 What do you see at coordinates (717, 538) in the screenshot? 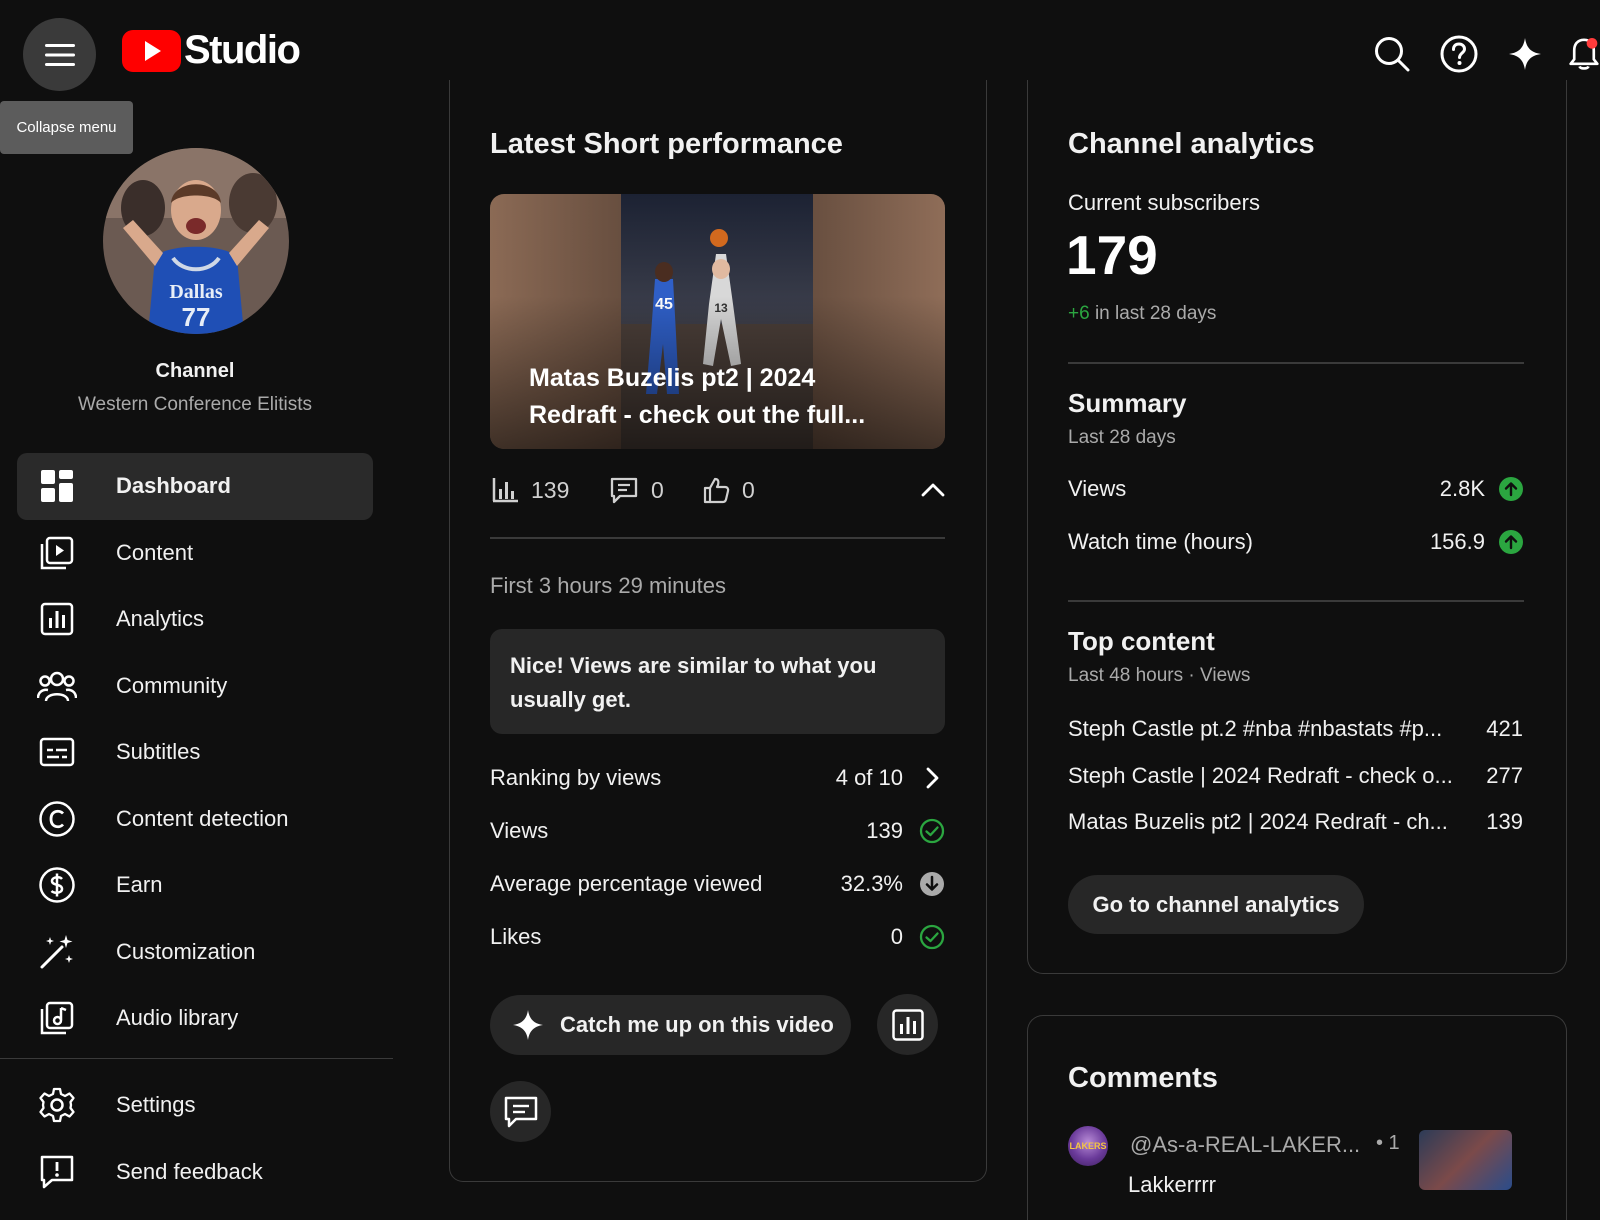
I see `short-divider` at bounding box center [717, 538].